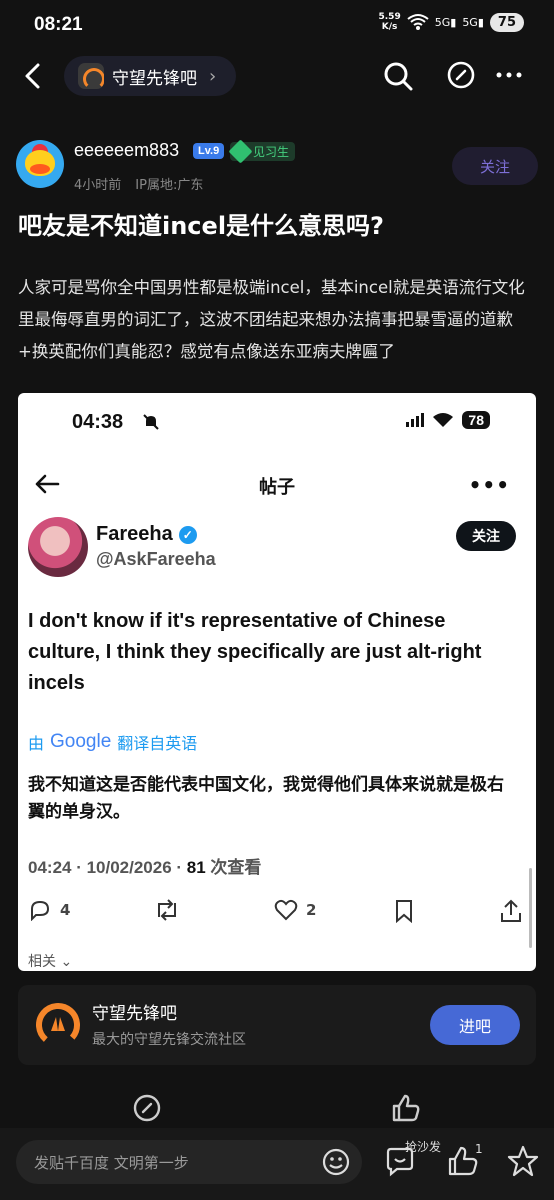  Describe the element at coordinates (91, 76) in the screenshot. I see `overwatch-forum-icon` at that location.